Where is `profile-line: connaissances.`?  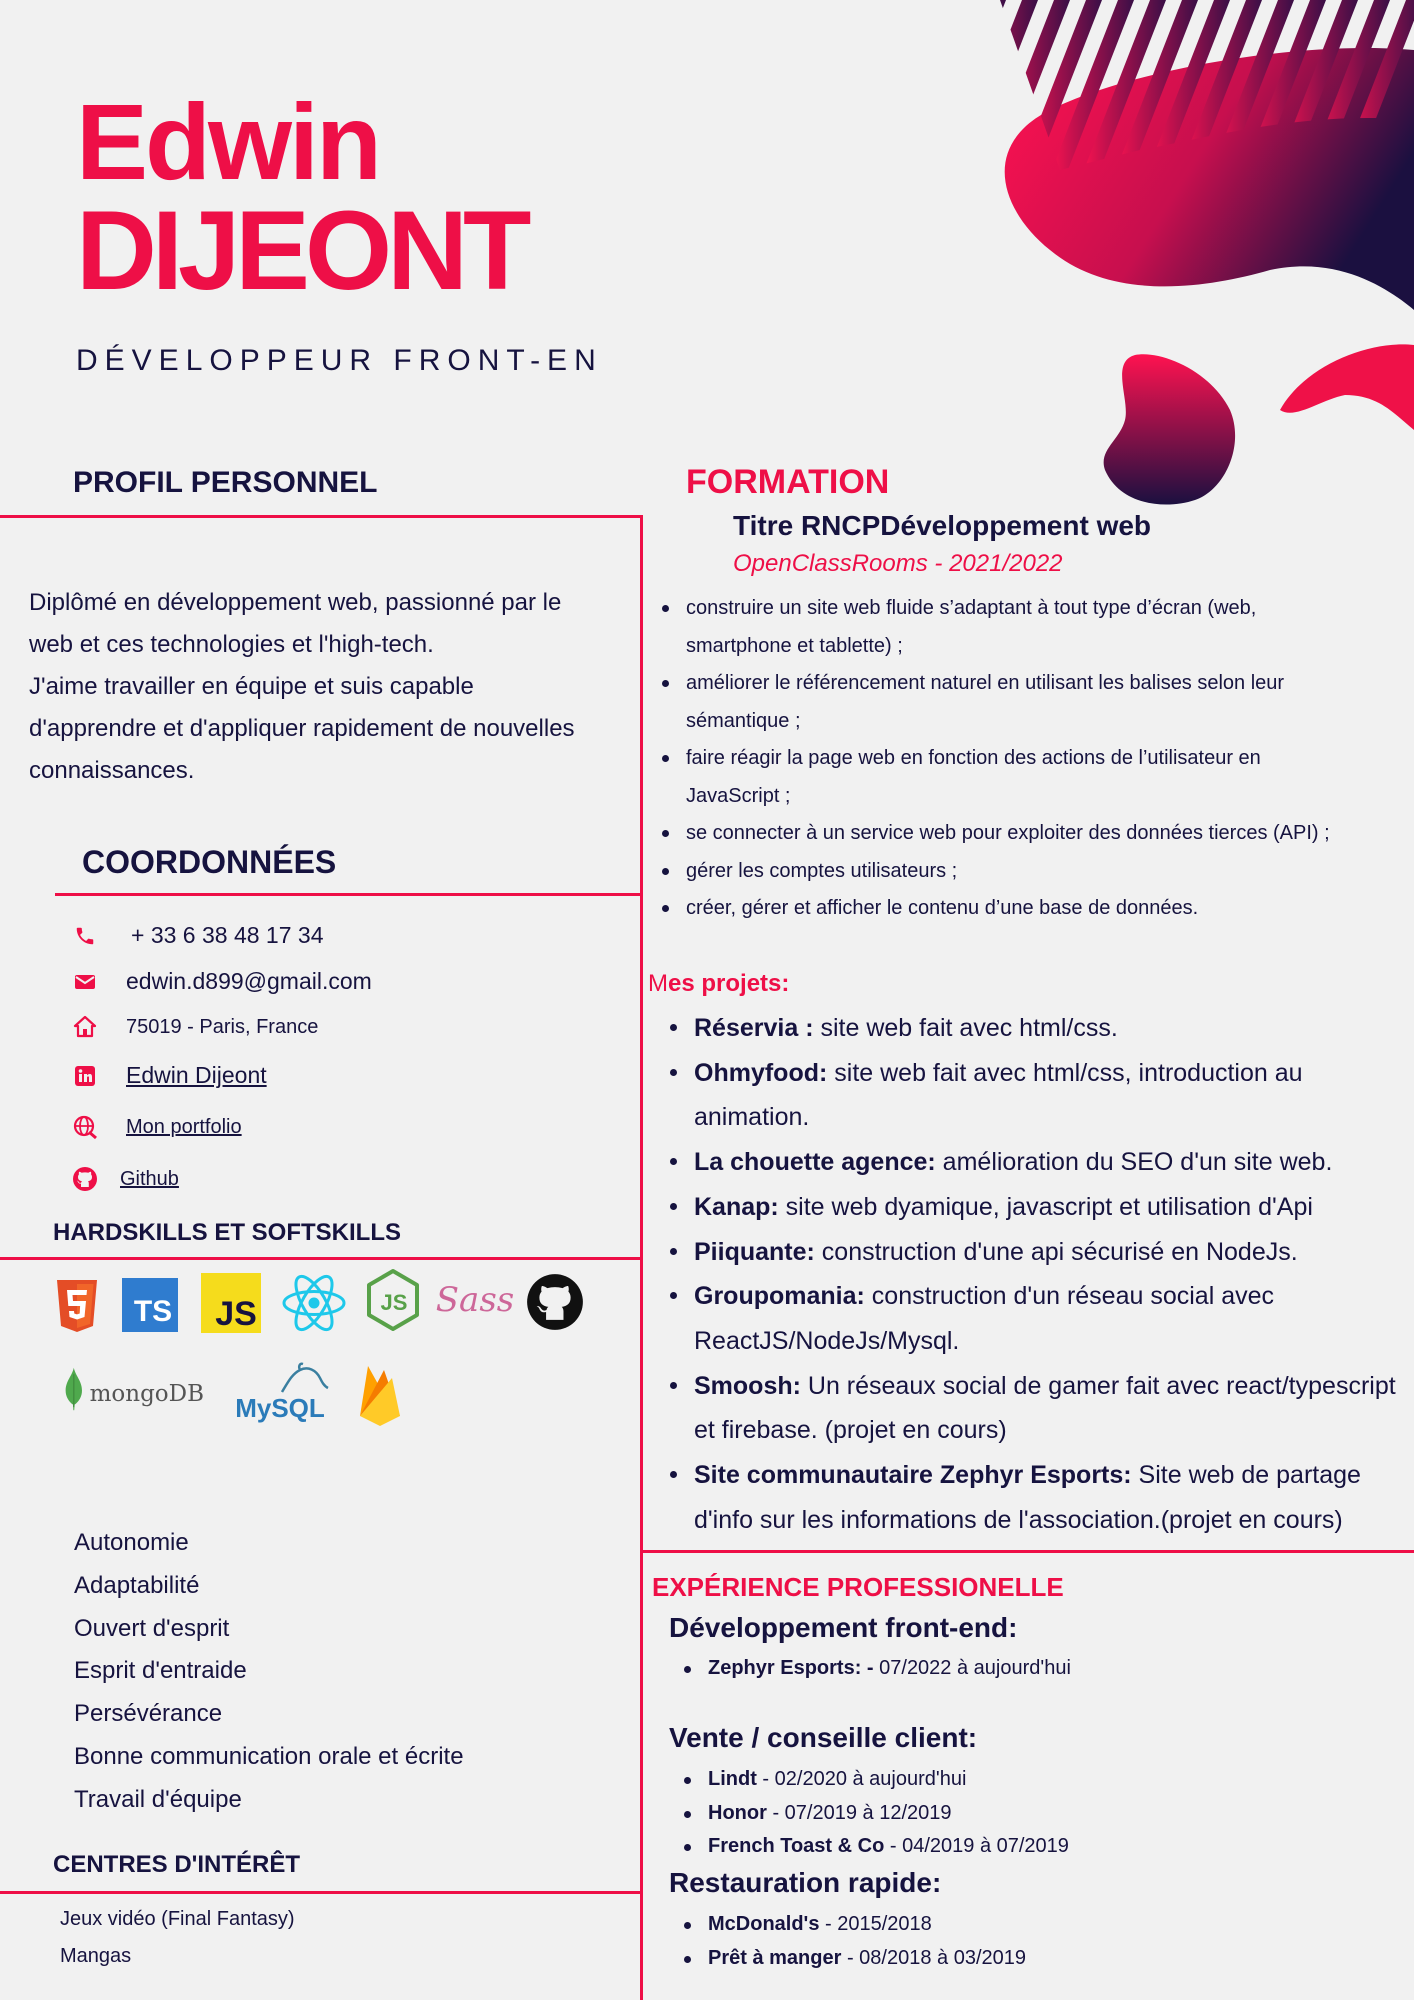
profile-line: connaissances. is located at coordinates (112, 770).